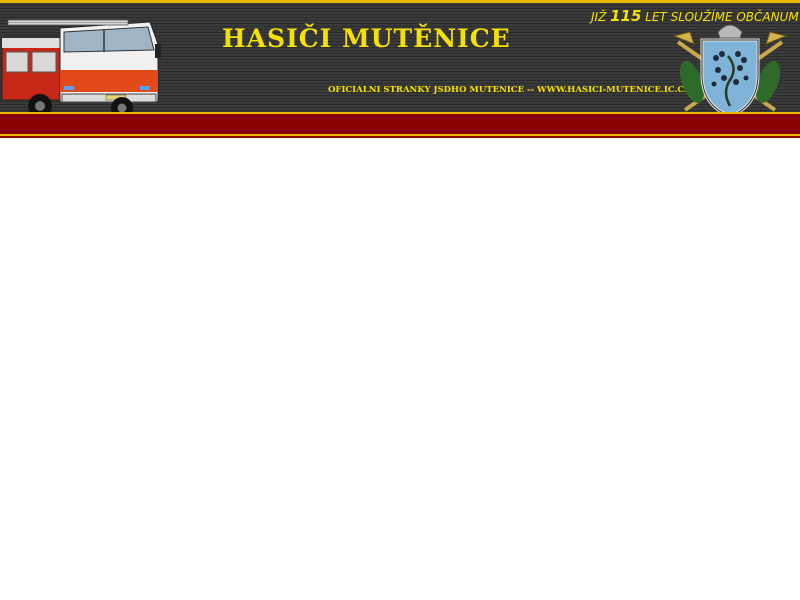 This screenshot has height=600, width=800. What do you see at coordinates (400, 113) in the screenshot?
I see `band-top-line` at bounding box center [400, 113].